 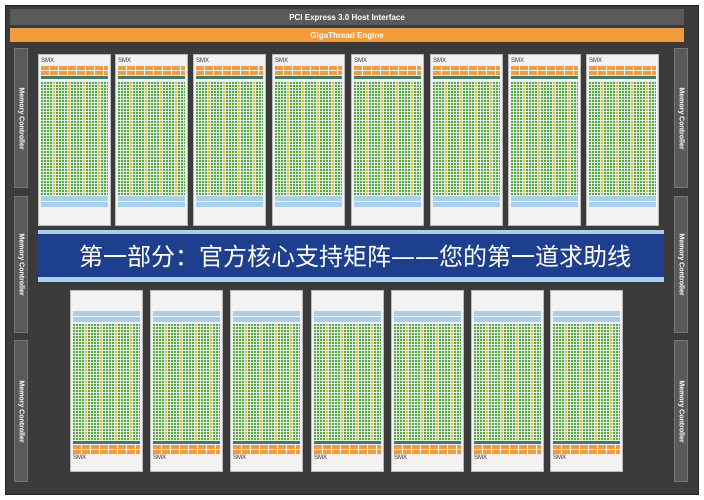 I want to click on memory-controller-right-1: Memory Controller, so click(x=681, y=118).